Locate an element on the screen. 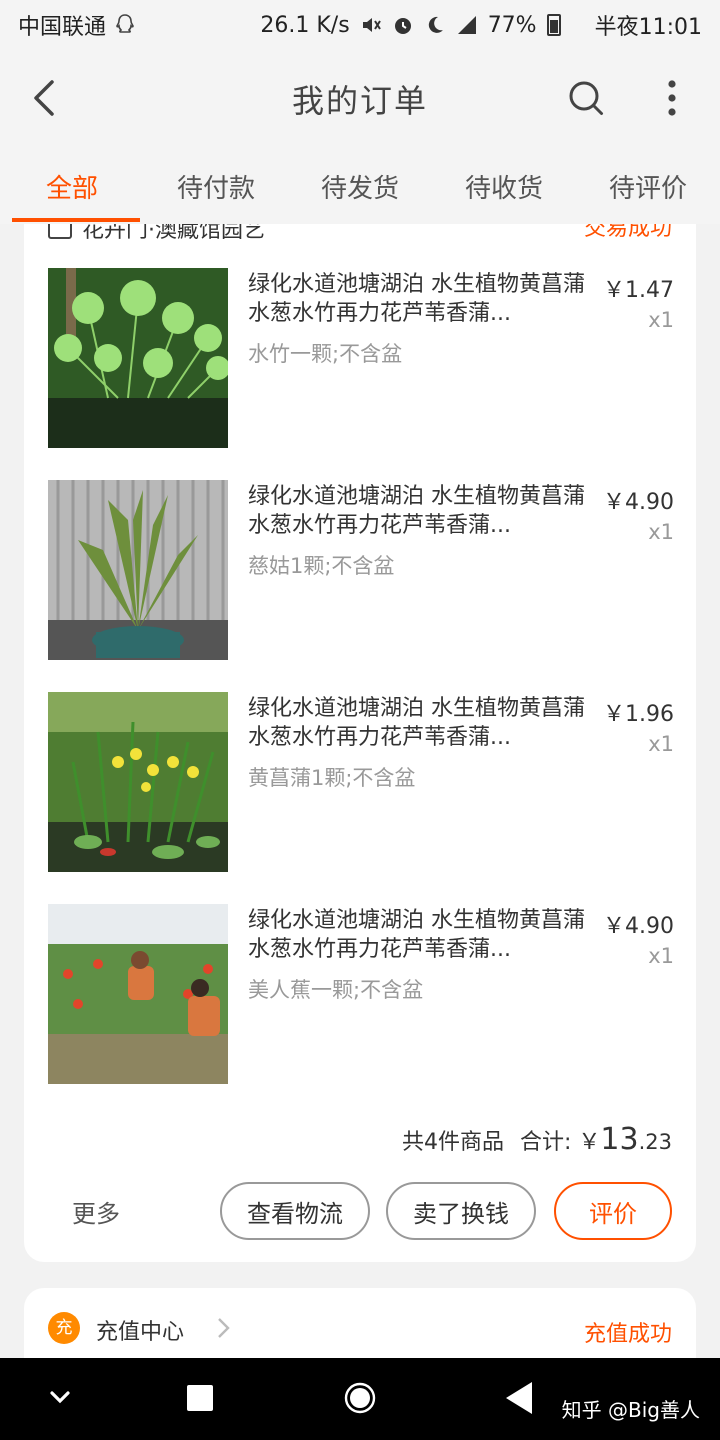  moon-icon is located at coordinates (435, 24).